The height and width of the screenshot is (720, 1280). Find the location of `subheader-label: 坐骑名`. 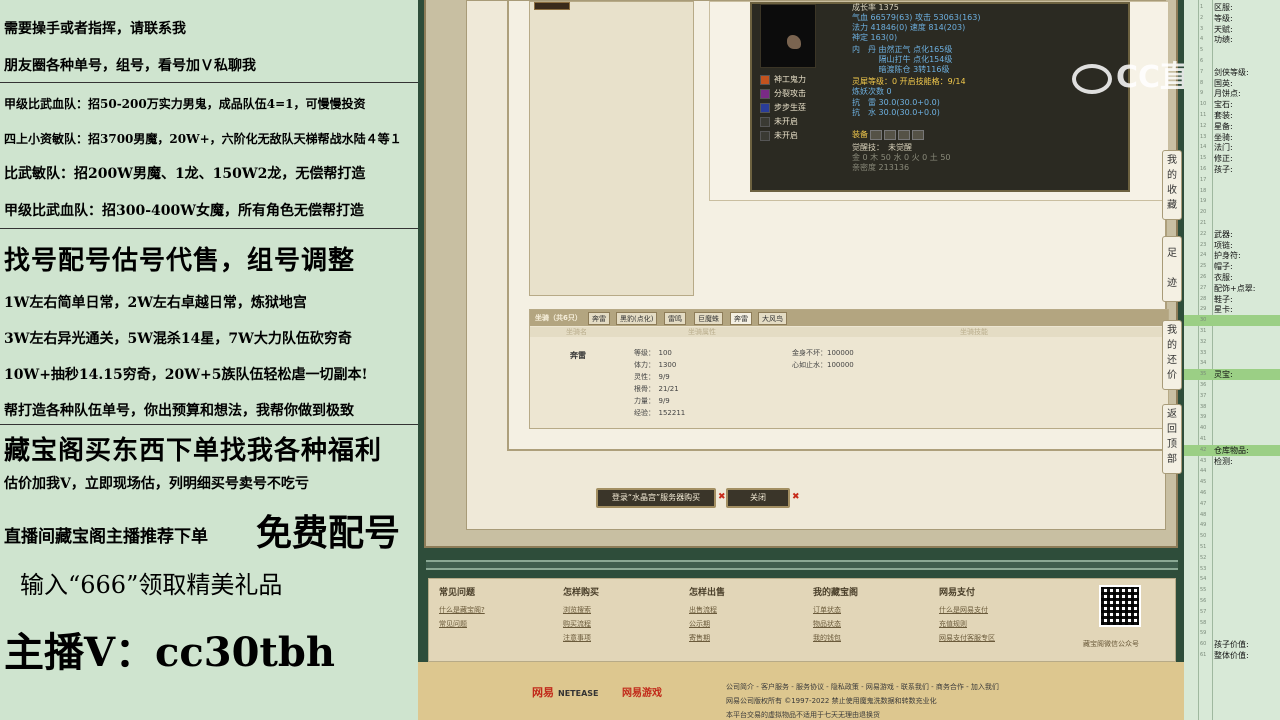

subheader-label: 坐骑名 is located at coordinates (576, 332).